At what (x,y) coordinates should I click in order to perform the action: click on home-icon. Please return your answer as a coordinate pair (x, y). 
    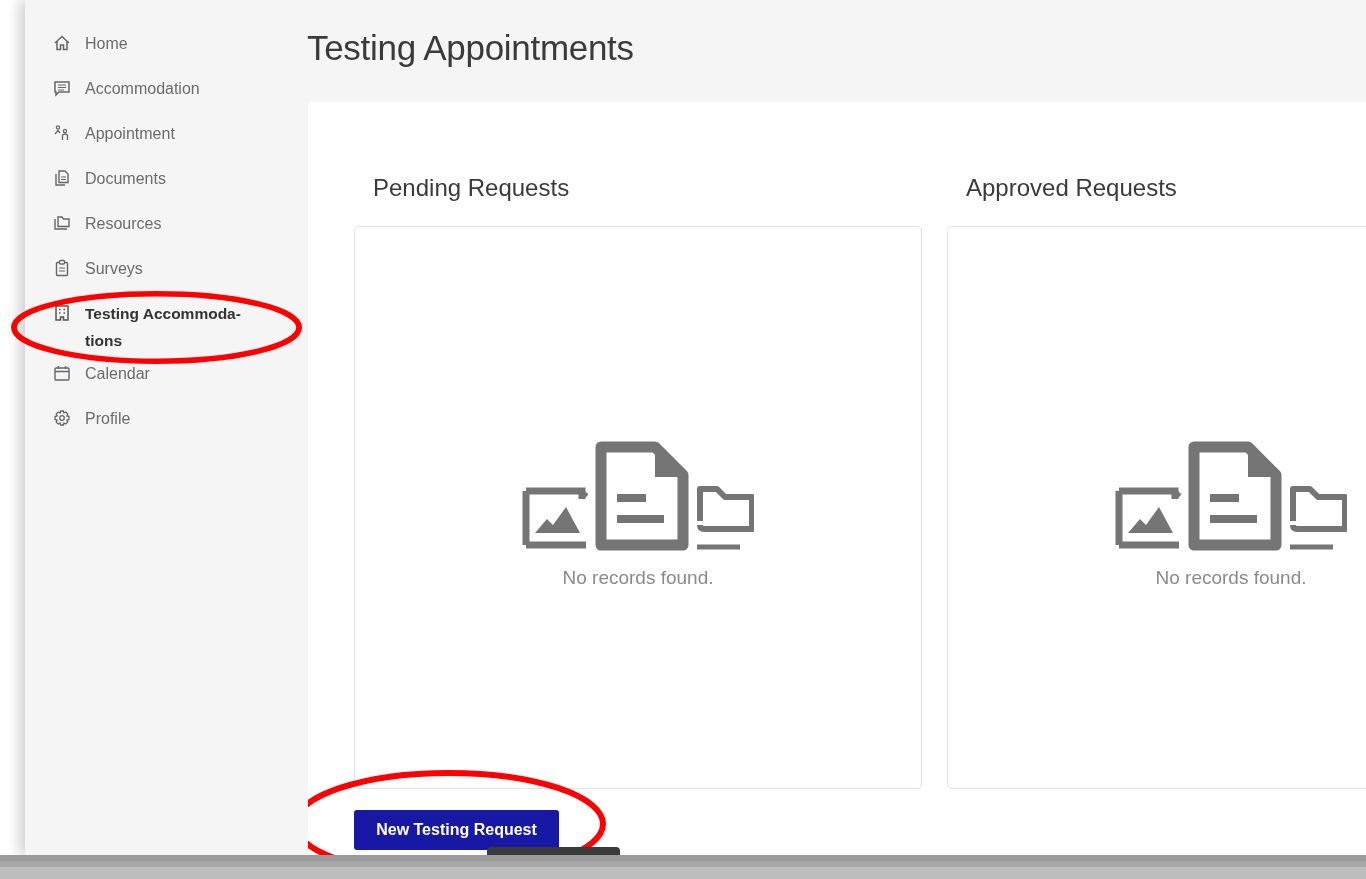
    Looking at the image, I should click on (62, 43).